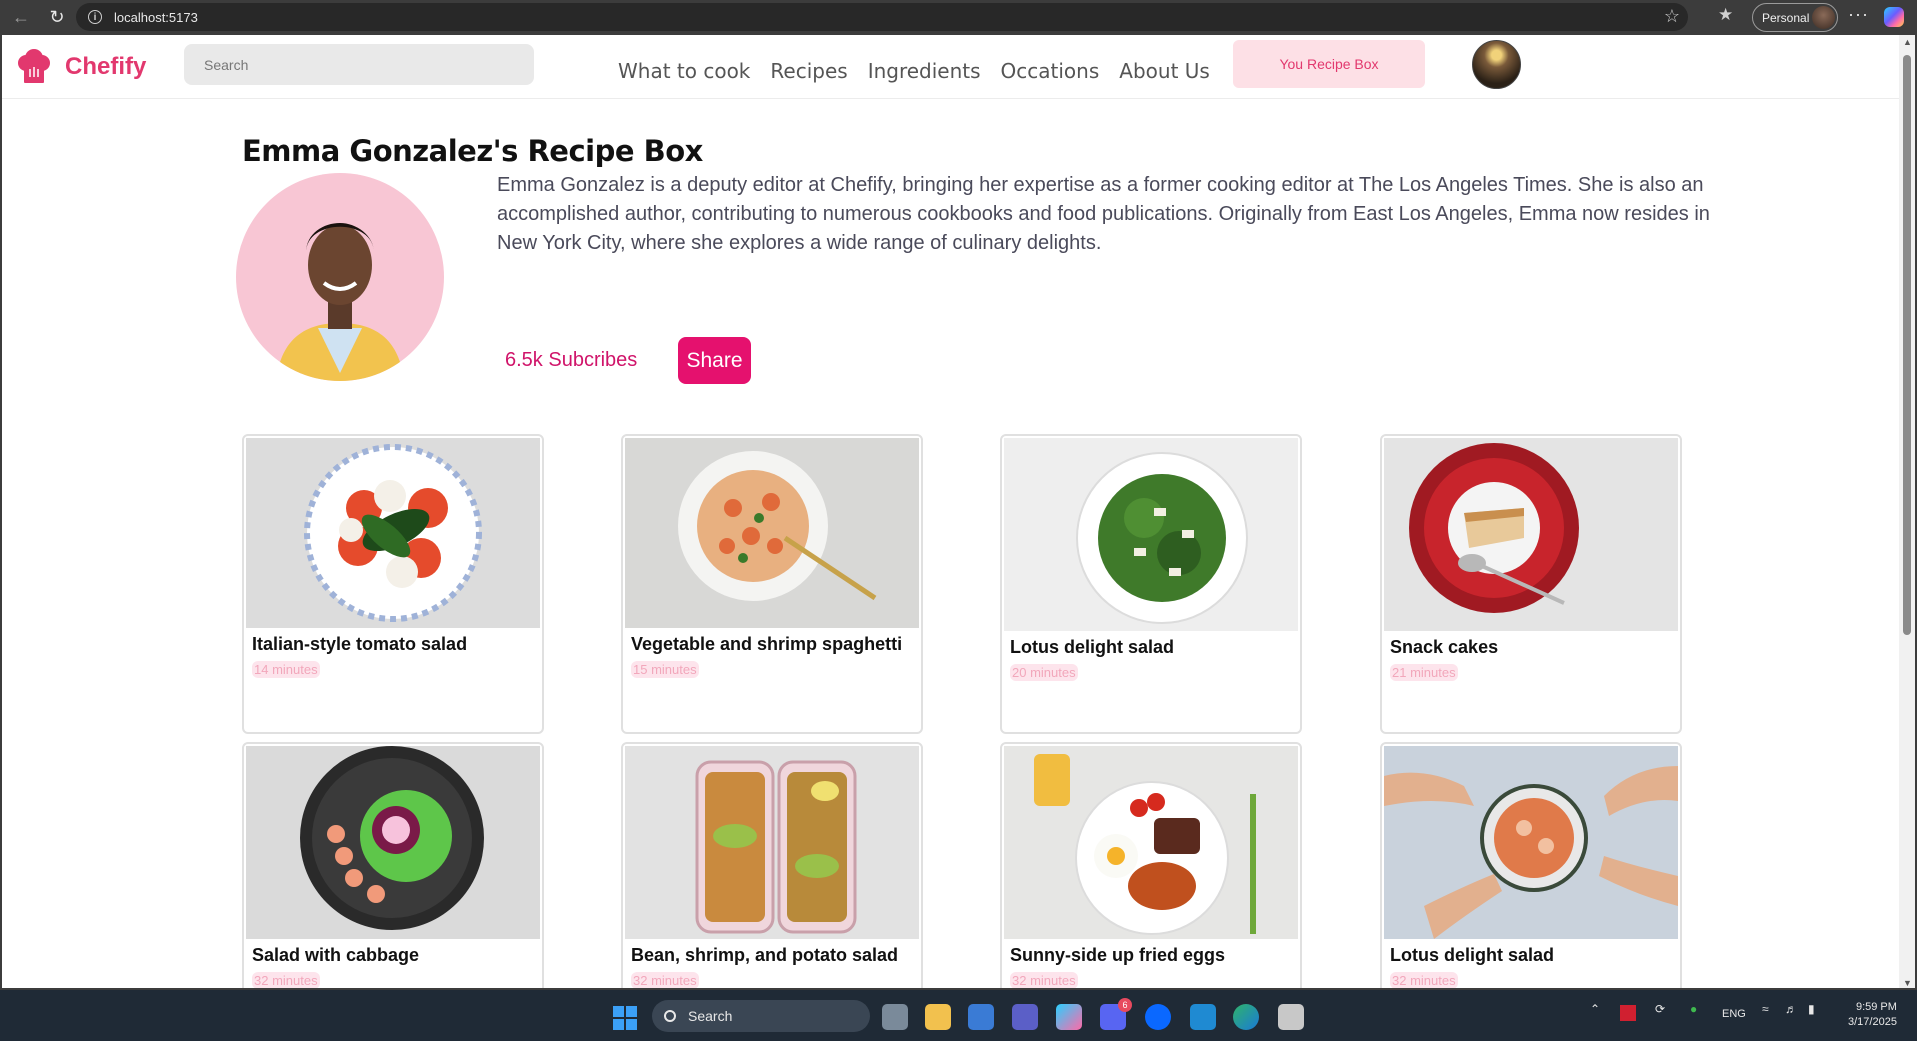 The width and height of the screenshot is (1917, 1041). Describe the element at coordinates (1158, 1017) in the screenshot. I see `zalo-icon` at that location.